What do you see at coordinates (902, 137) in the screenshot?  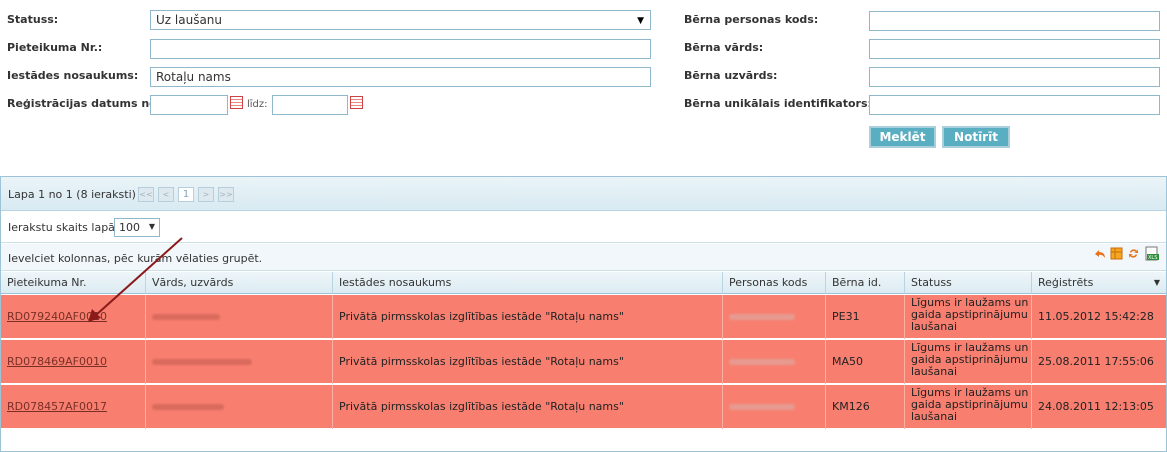 I see `search-button: Meklēt` at bounding box center [902, 137].